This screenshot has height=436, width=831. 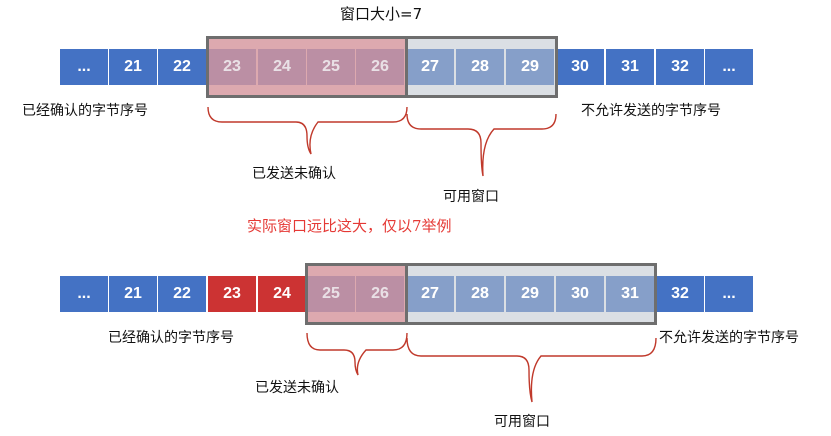 What do you see at coordinates (481, 145) in the screenshot?
I see `top-available-brace` at bounding box center [481, 145].